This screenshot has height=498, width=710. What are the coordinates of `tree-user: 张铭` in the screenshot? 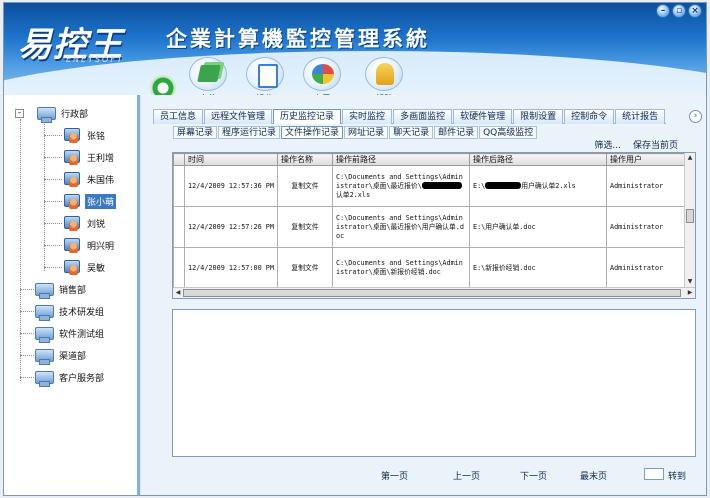 It's located at (84, 135).